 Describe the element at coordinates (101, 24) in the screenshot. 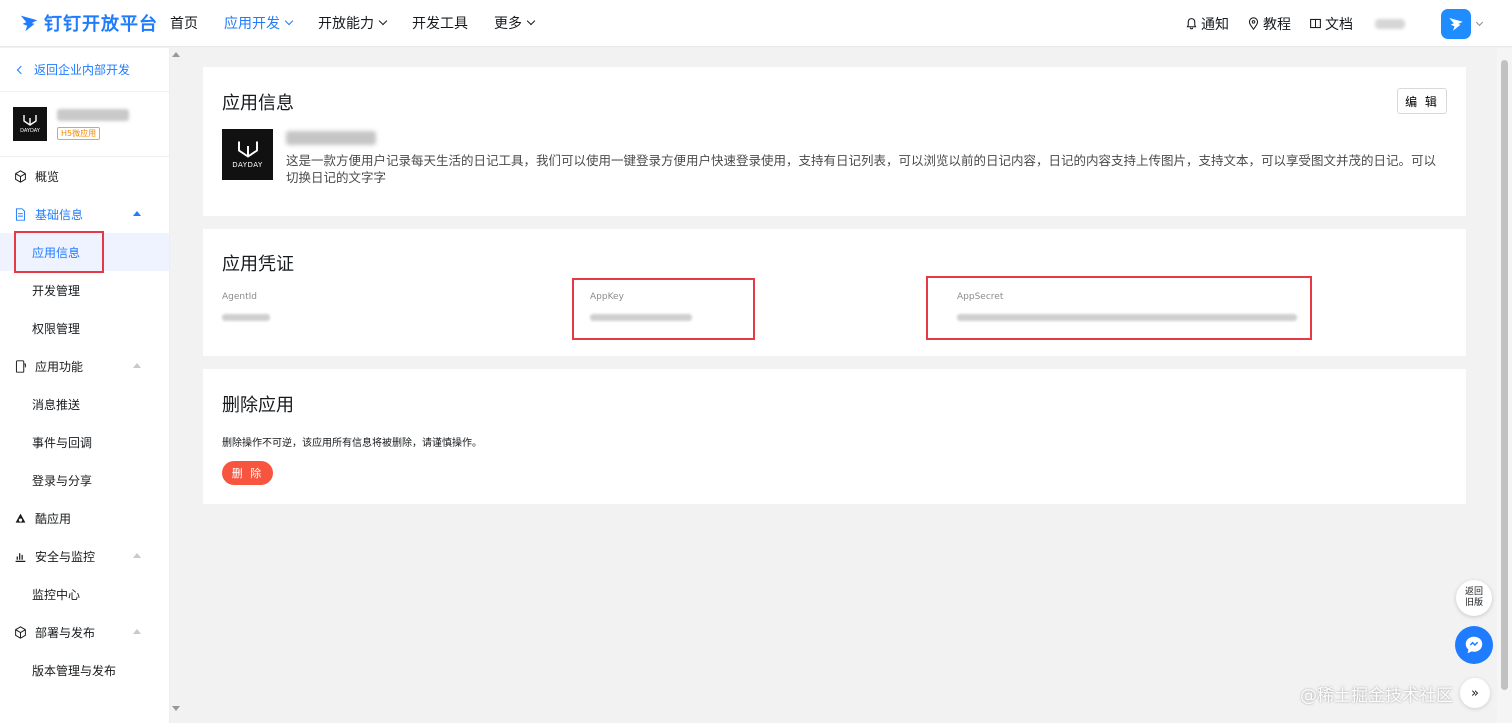

I see `logo-text: 钉钉开放平台` at that location.